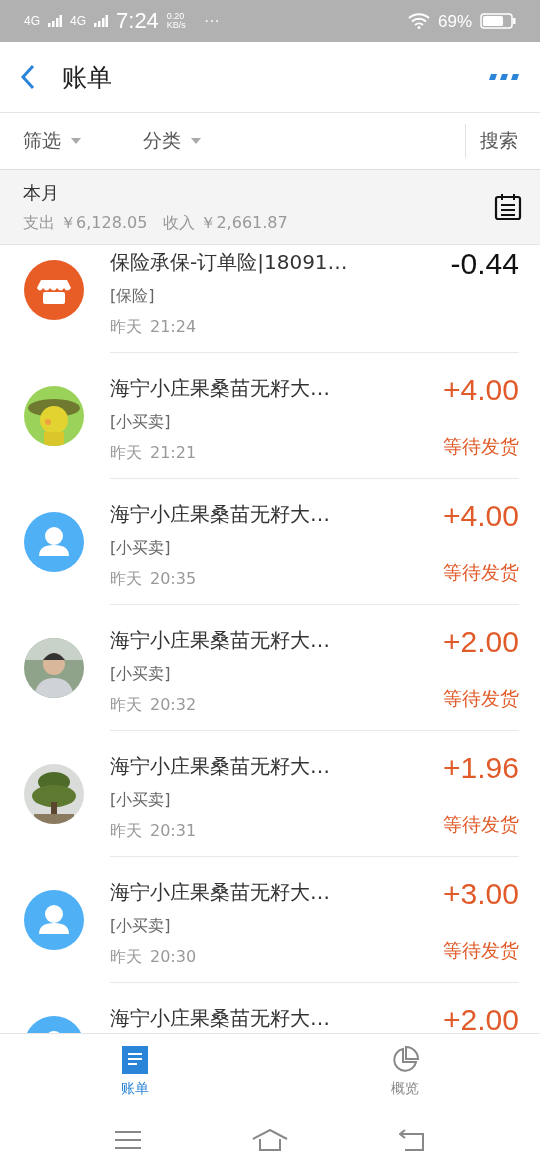  I want to click on tab: 概览, so click(405, 1072).